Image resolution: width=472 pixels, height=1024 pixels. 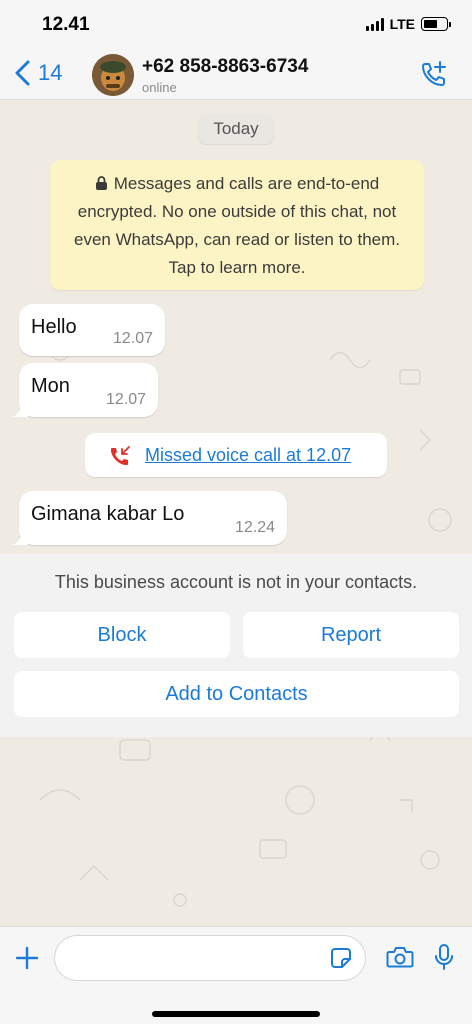 What do you see at coordinates (22, 73) in the screenshot?
I see `chevron-left-icon` at bounding box center [22, 73].